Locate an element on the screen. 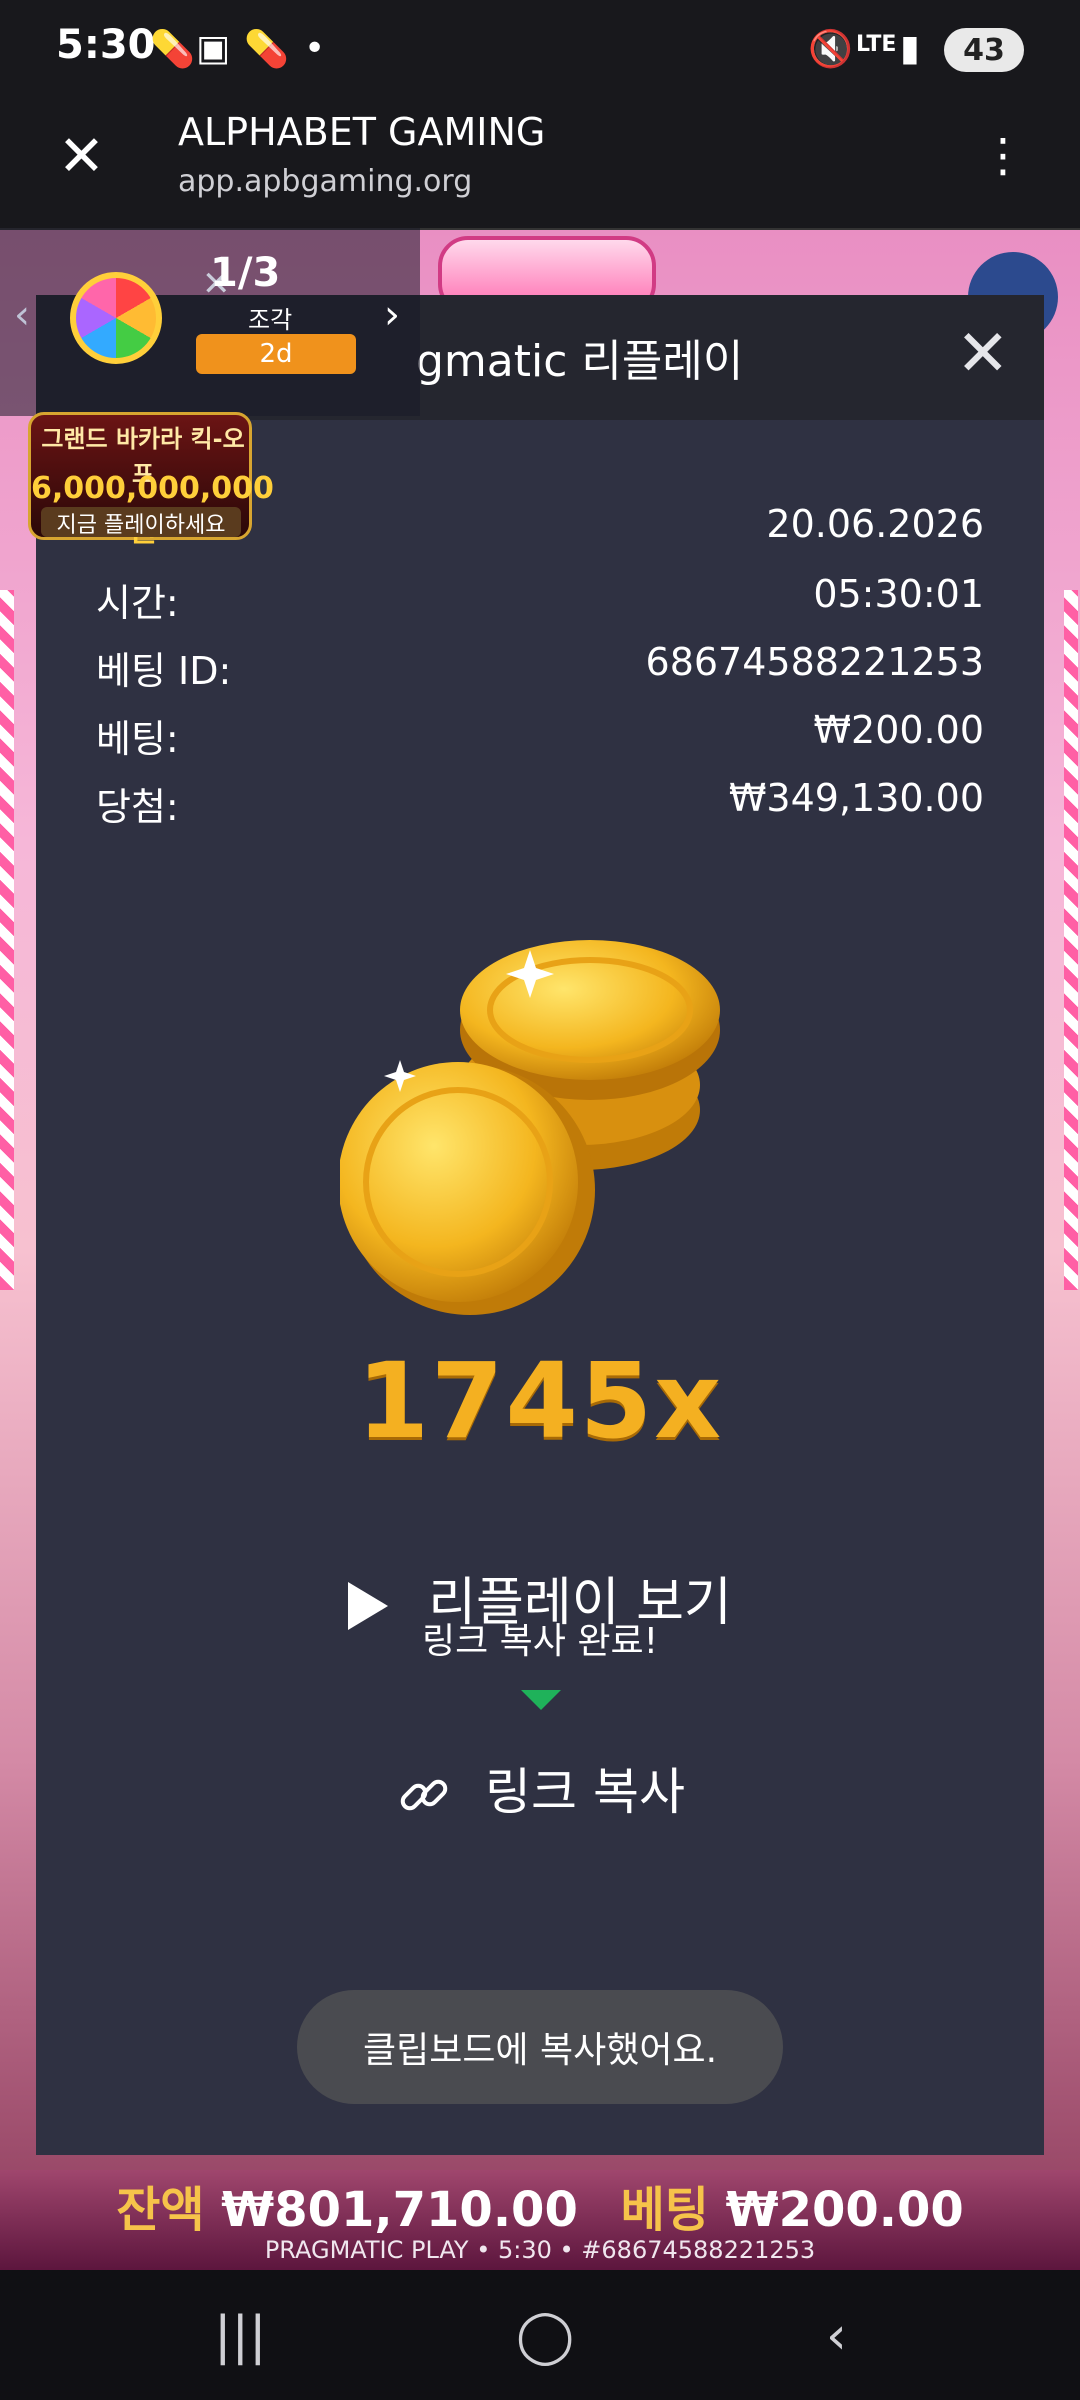  detail-value: ₩349,130.00 is located at coordinates (856, 798).